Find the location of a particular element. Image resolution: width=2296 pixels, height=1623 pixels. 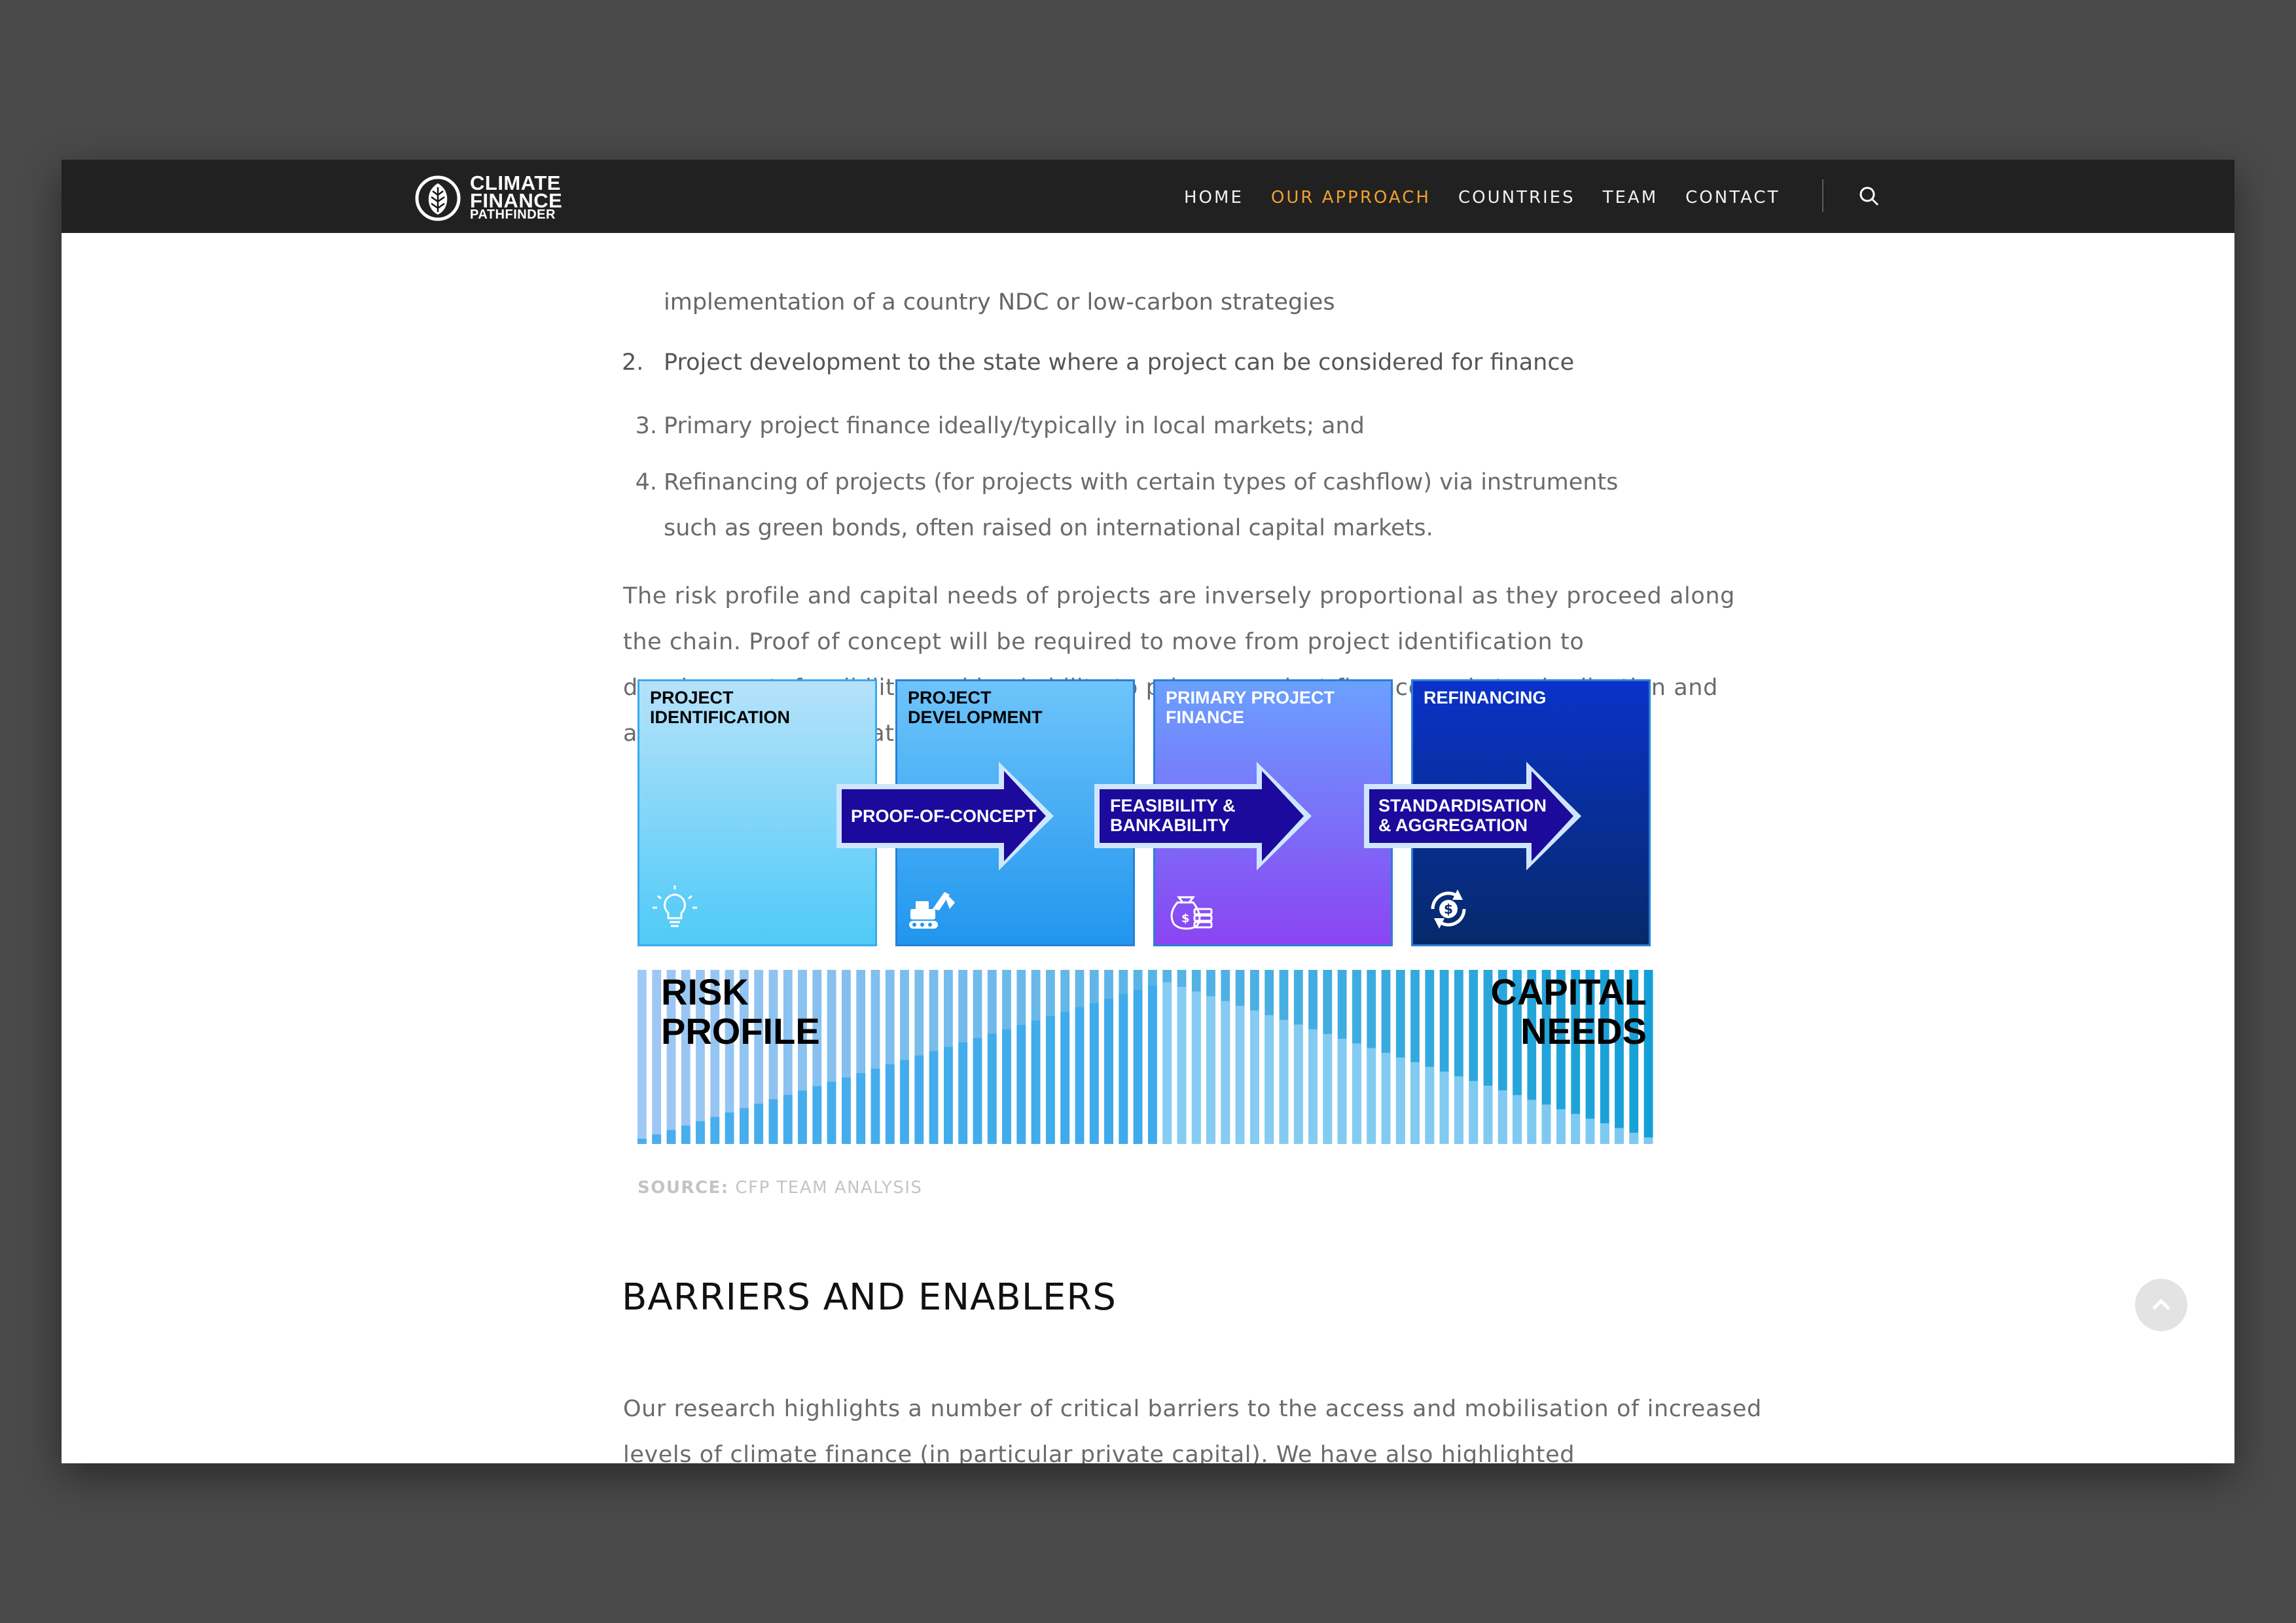

figure-source: SOURCE: CFP TEAM ANALYSIS is located at coordinates (779, 1188).